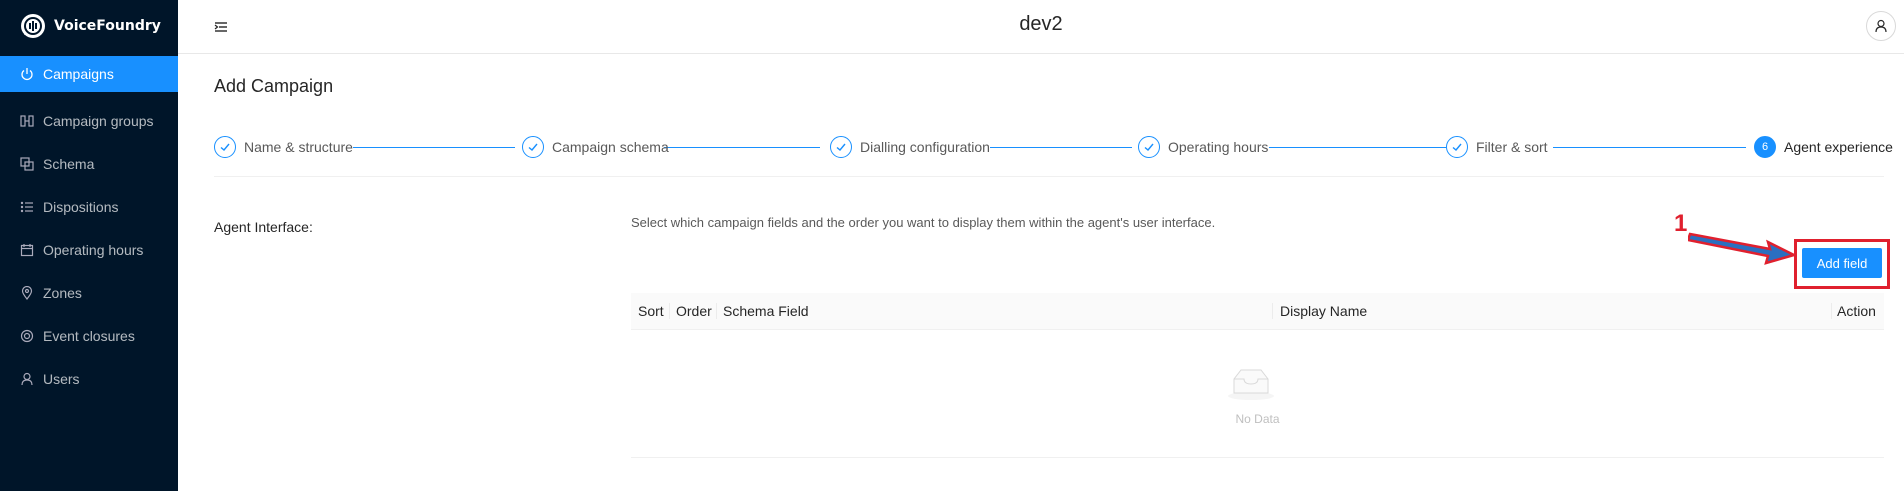  What do you see at coordinates (263, 227) in the screenshot?
I see `agent-interface-label: Agent Interface:` at bounding box center [263, 227].